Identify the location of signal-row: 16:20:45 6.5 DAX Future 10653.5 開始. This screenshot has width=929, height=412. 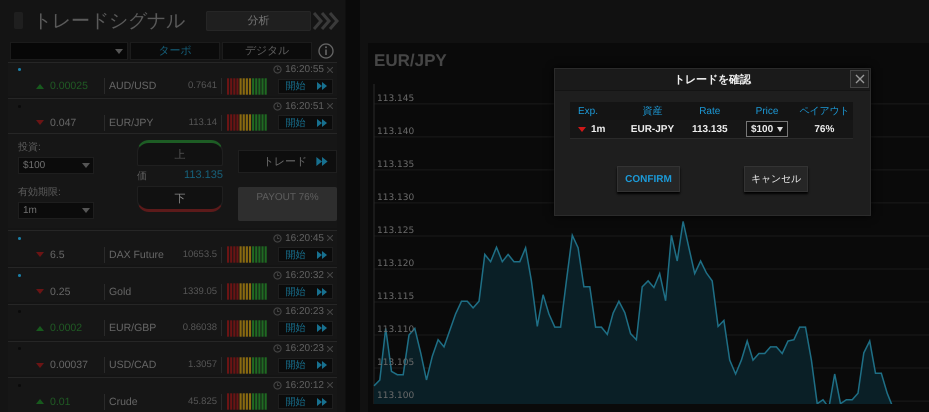
(172, 248).